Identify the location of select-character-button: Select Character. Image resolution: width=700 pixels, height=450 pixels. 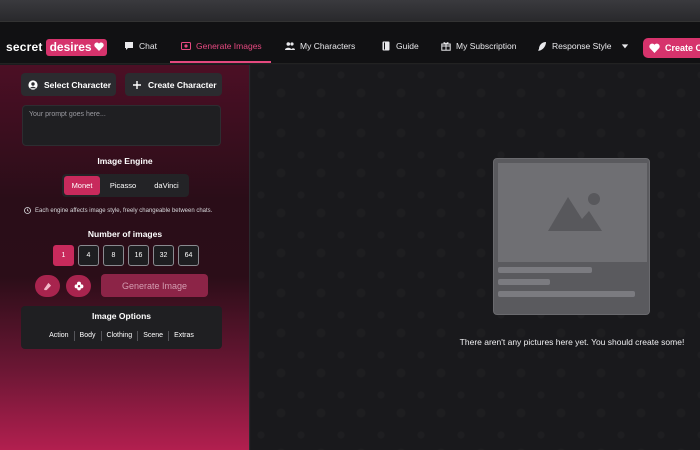
(68, 84).